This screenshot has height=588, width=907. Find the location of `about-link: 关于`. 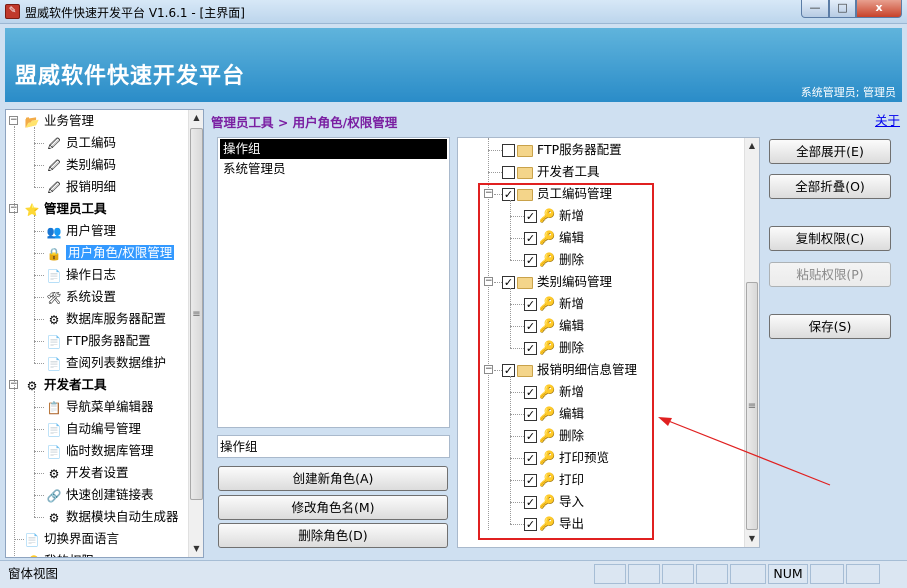

about-link: 关于 is located at coordinates (887, 119).